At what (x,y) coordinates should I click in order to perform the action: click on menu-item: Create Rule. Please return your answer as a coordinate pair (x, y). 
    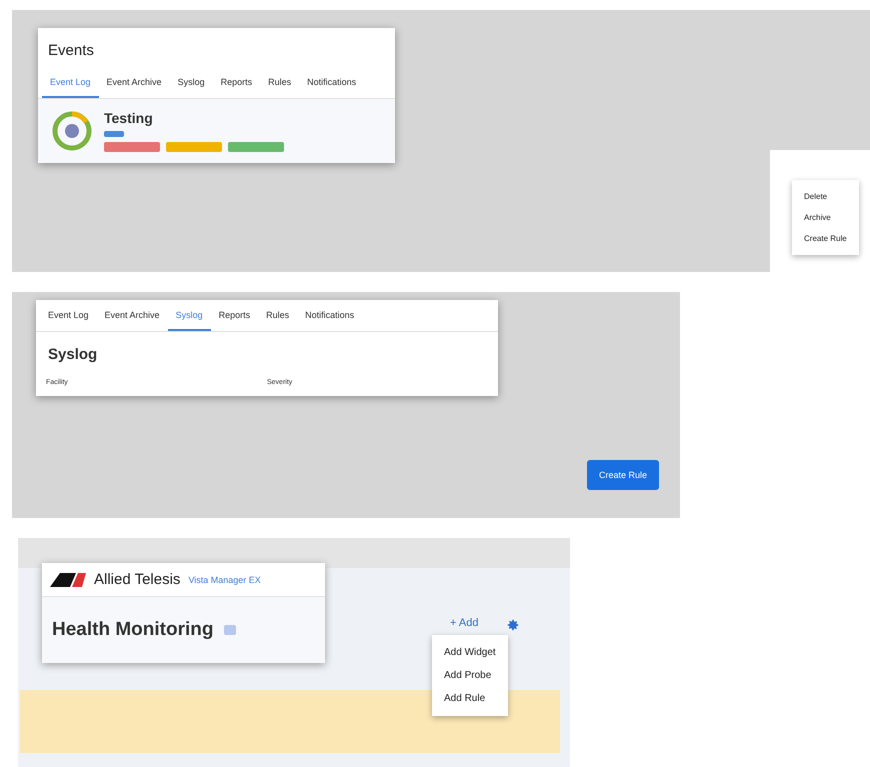
    Looking at the image, I should click on (825, 238).